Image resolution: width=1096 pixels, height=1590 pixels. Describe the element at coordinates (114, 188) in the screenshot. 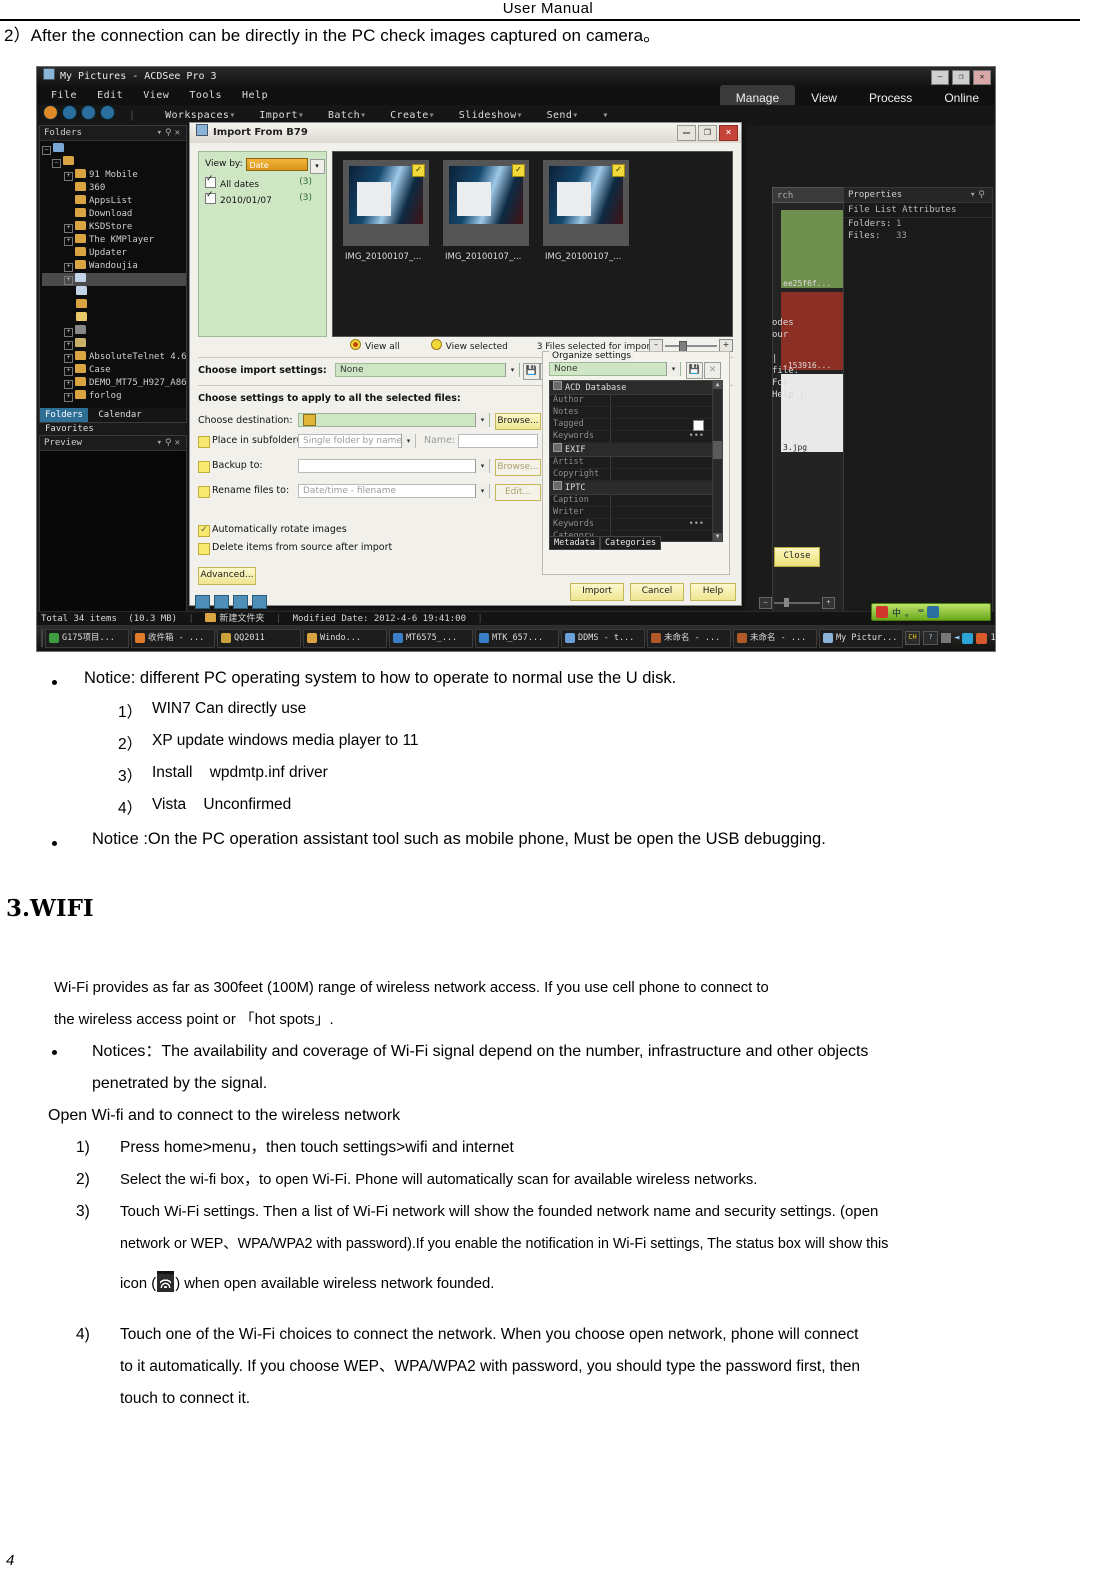

I see `tree-item-360: +360` at that location.